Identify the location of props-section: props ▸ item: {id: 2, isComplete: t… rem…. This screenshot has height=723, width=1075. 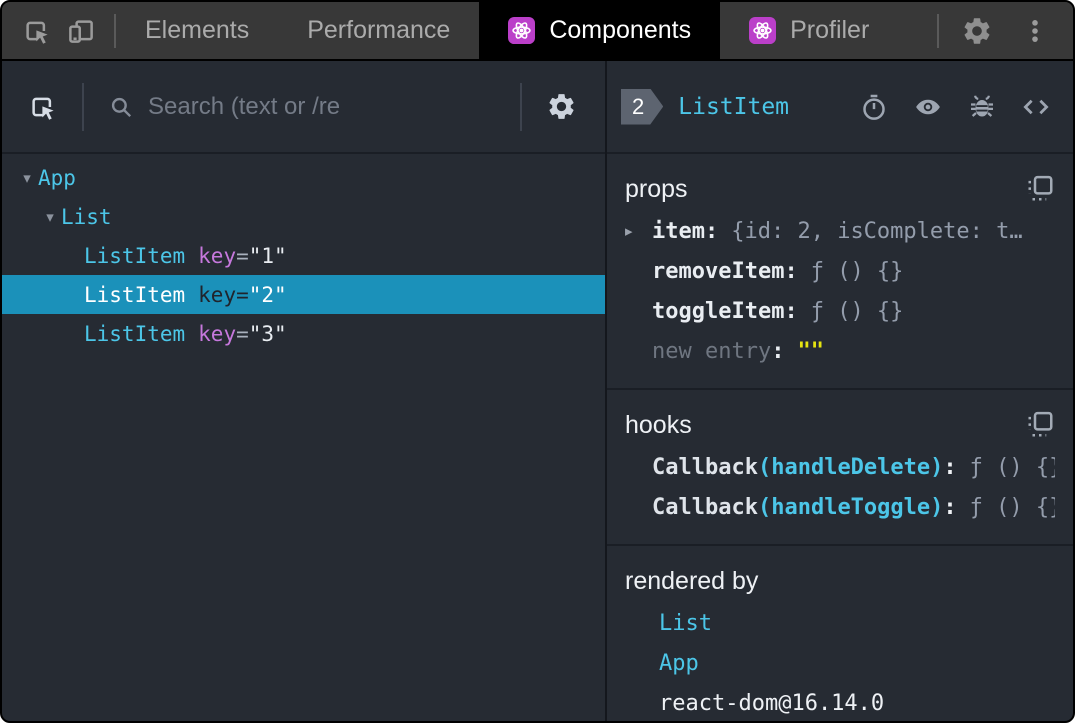
(840, 272).